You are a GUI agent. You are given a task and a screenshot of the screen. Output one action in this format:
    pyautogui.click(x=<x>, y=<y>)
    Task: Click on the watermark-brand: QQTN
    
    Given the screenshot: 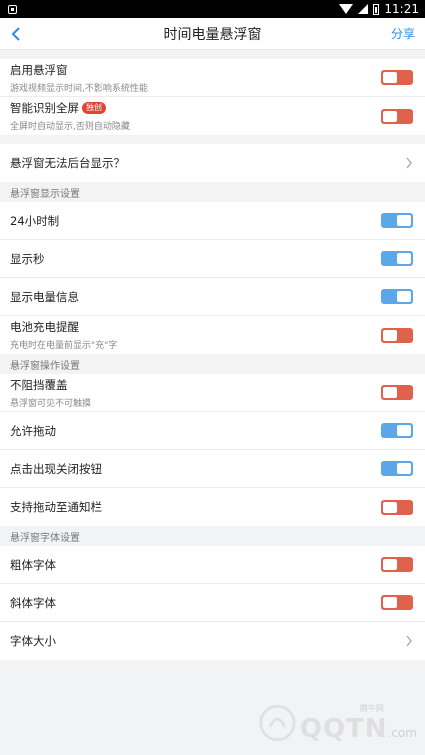 What is the action you would take?
    pyautogui.click(x=343, y=728)
    